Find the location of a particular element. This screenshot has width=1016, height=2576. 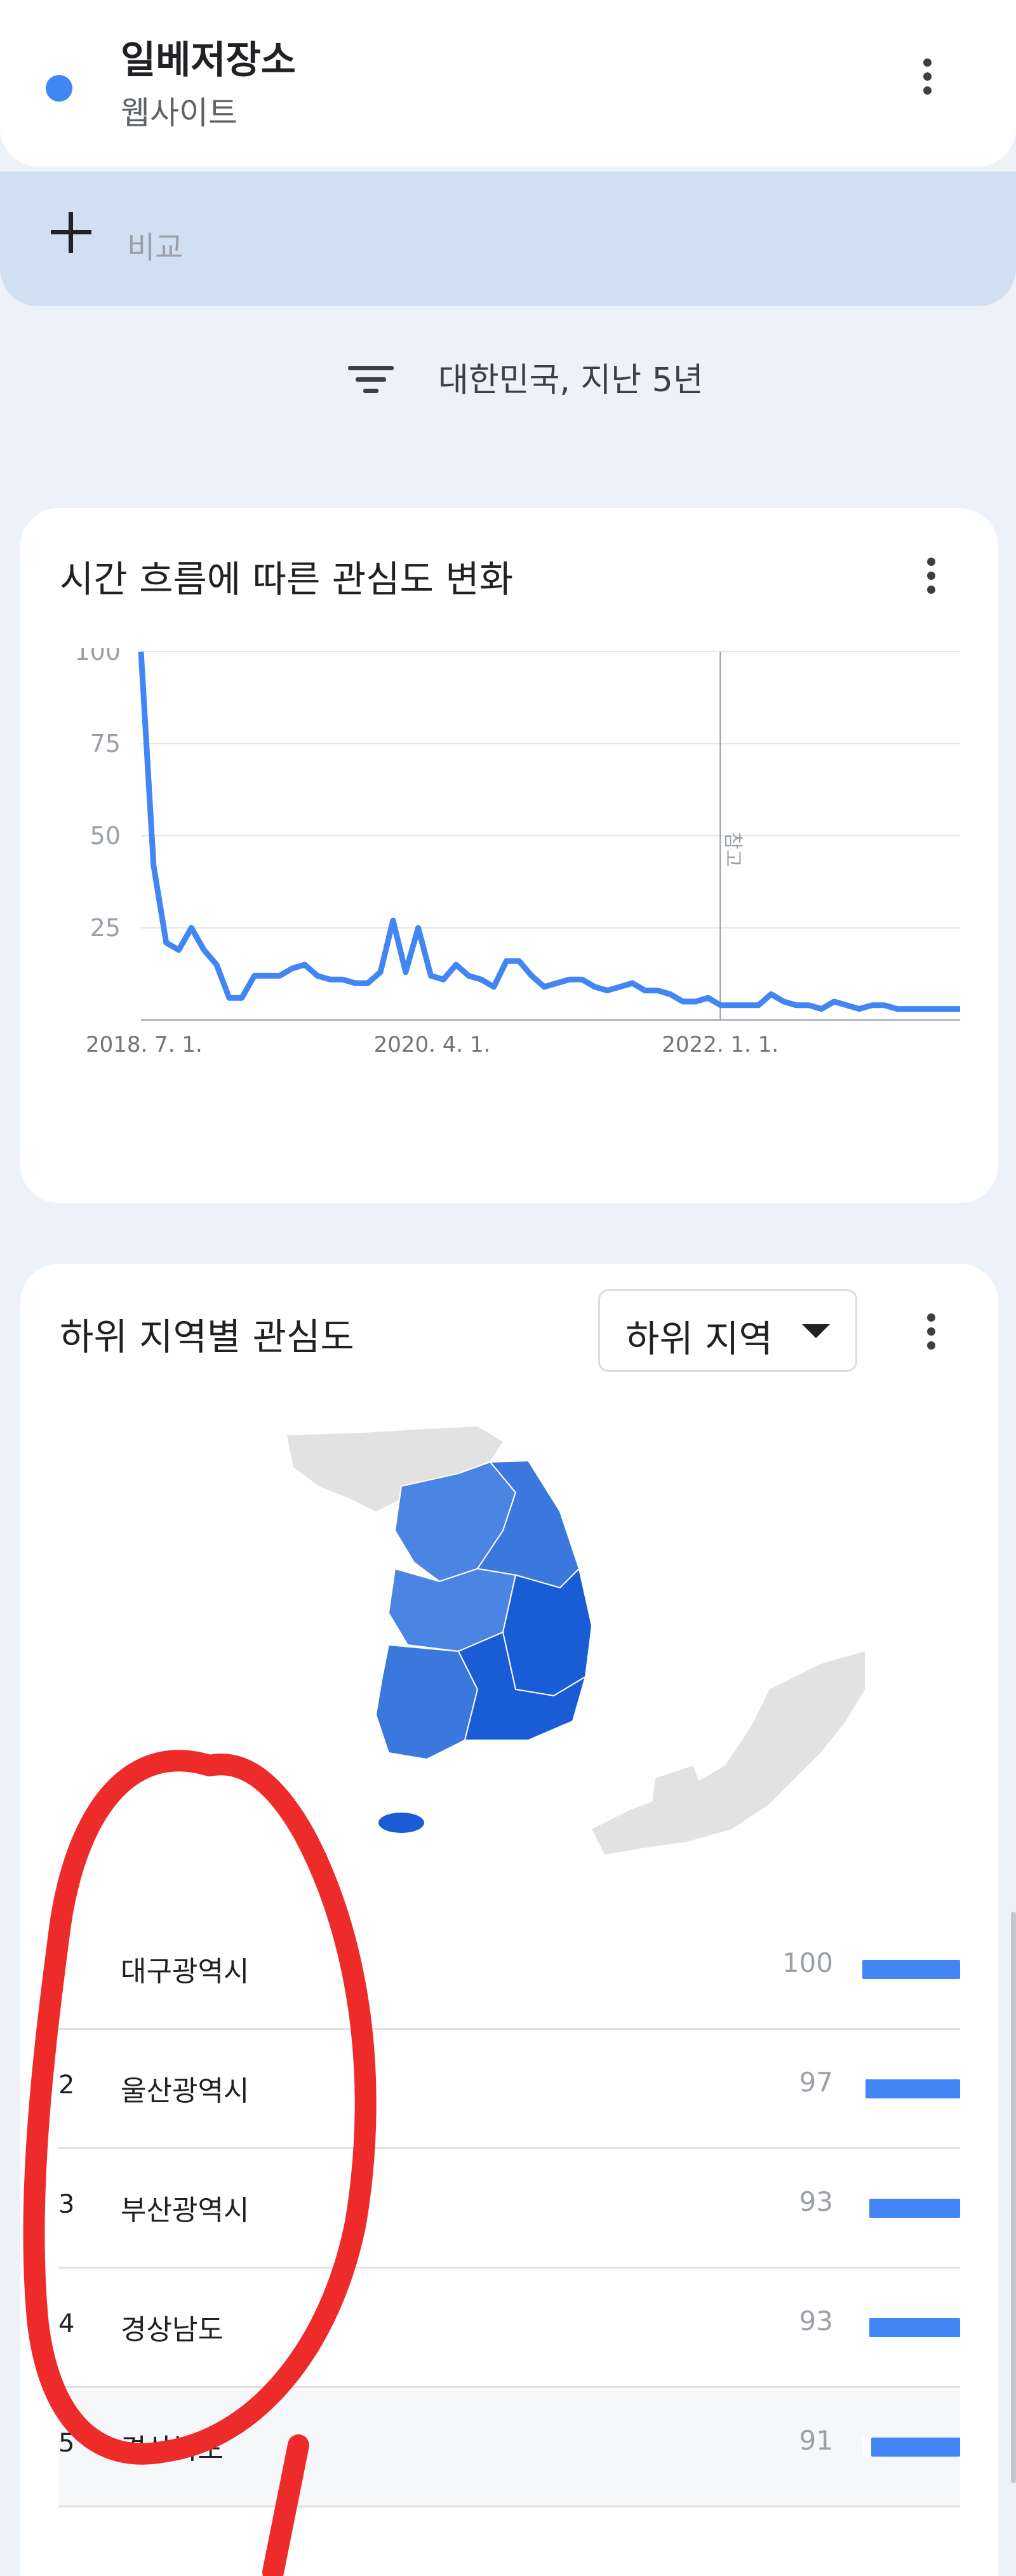

search-term-type: 웹사이트 is located at coordinates (179, 113).